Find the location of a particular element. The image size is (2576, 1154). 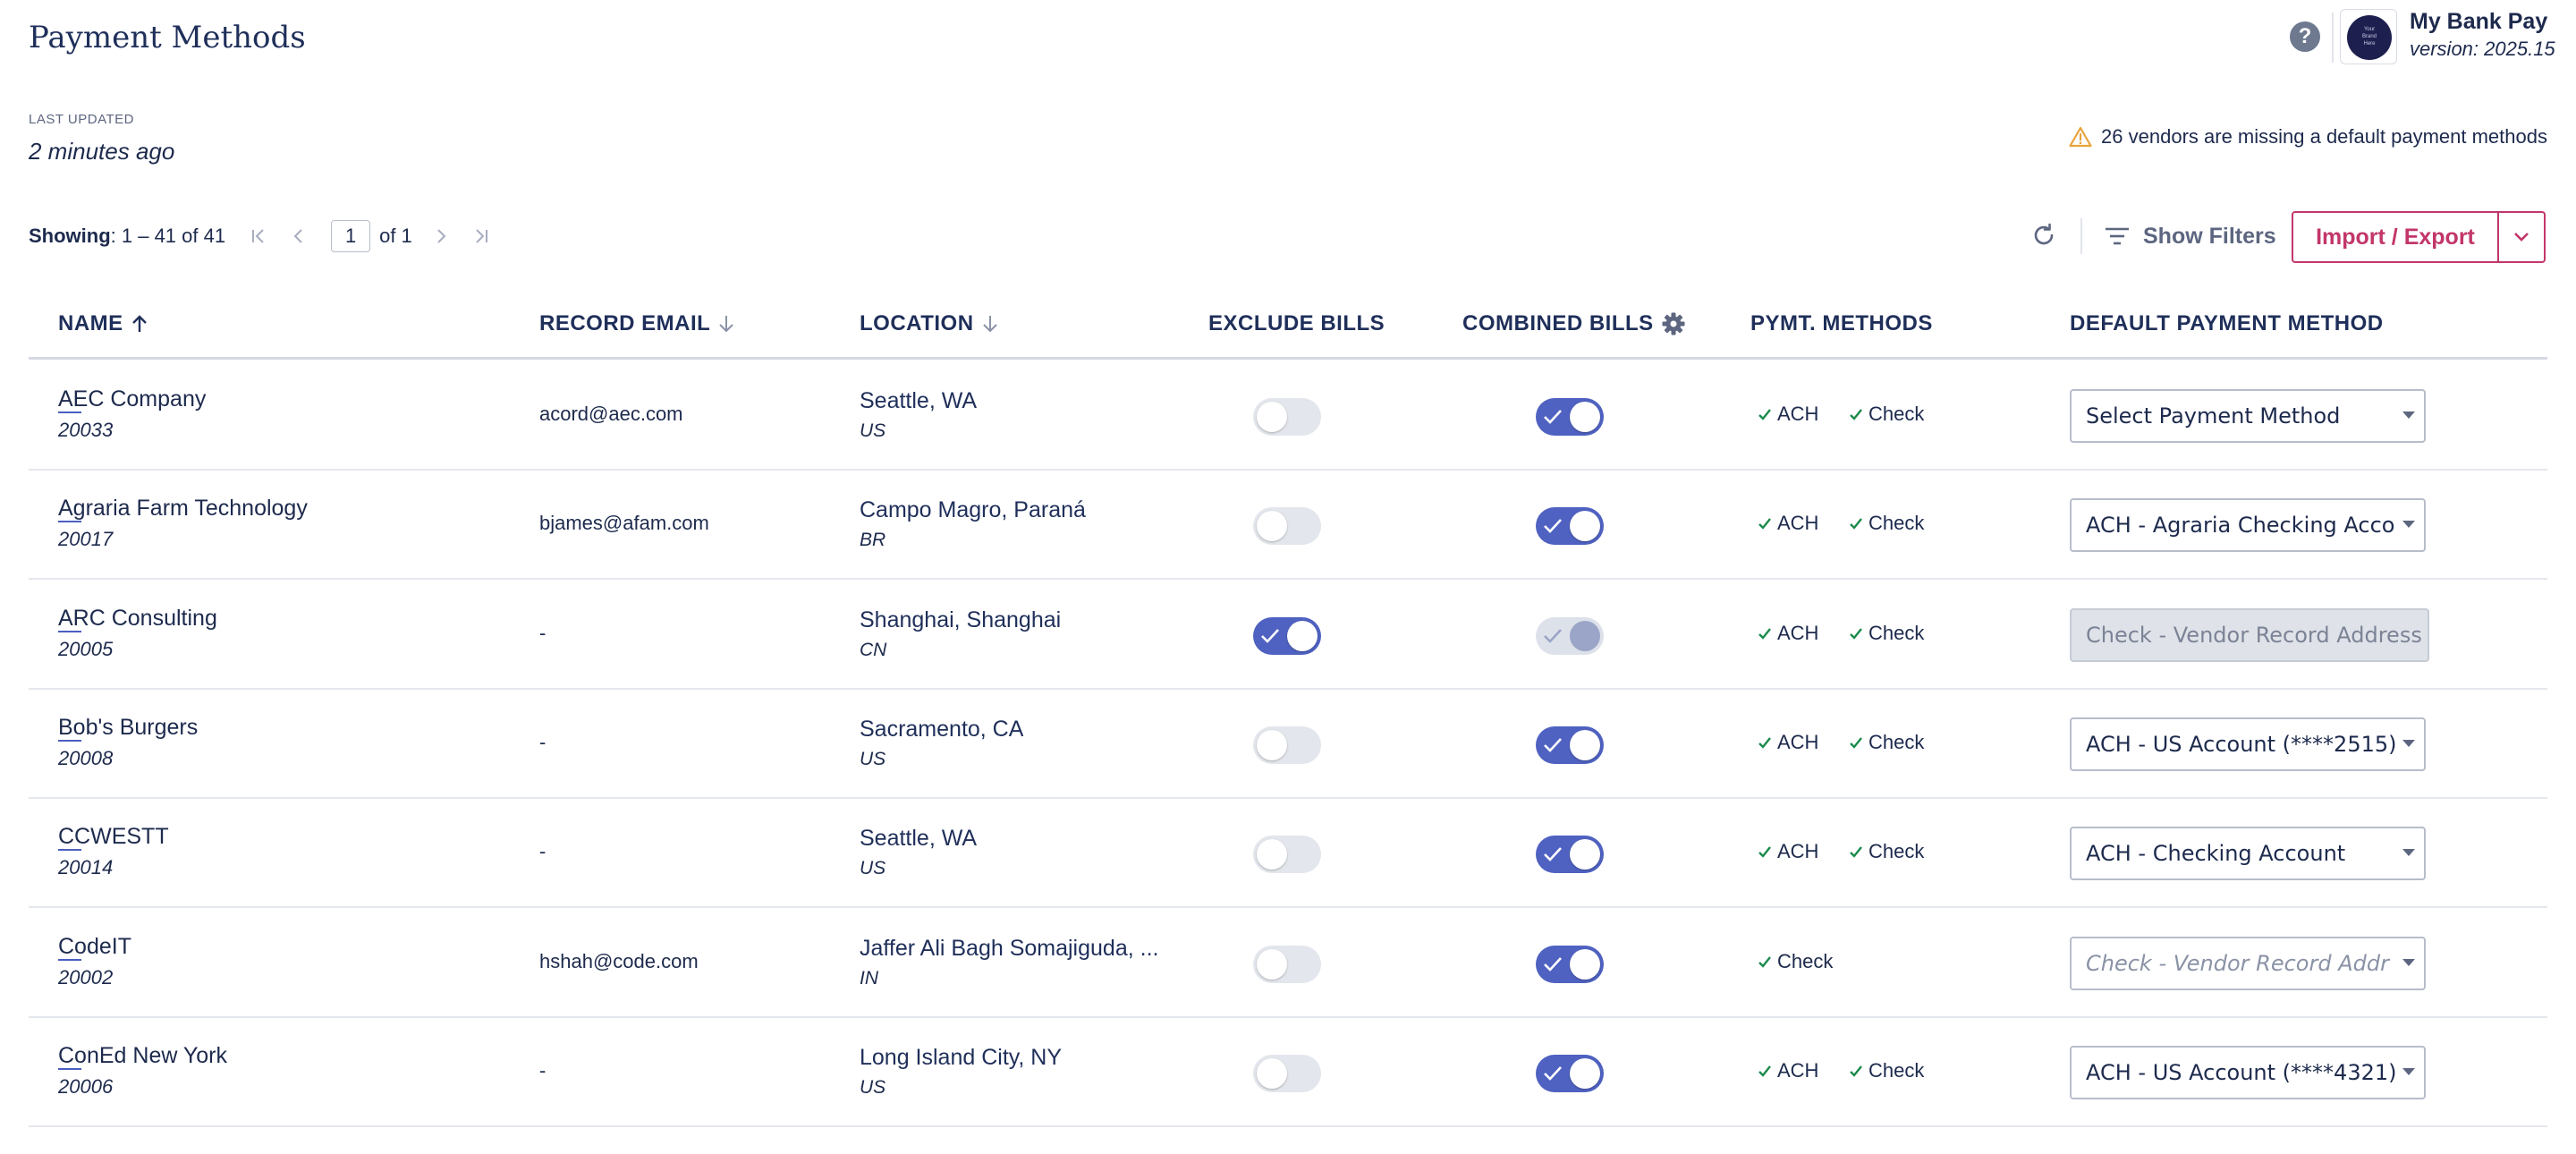

showing-range: : 1 – 41 of 41 is located at coordinates (168, 236).